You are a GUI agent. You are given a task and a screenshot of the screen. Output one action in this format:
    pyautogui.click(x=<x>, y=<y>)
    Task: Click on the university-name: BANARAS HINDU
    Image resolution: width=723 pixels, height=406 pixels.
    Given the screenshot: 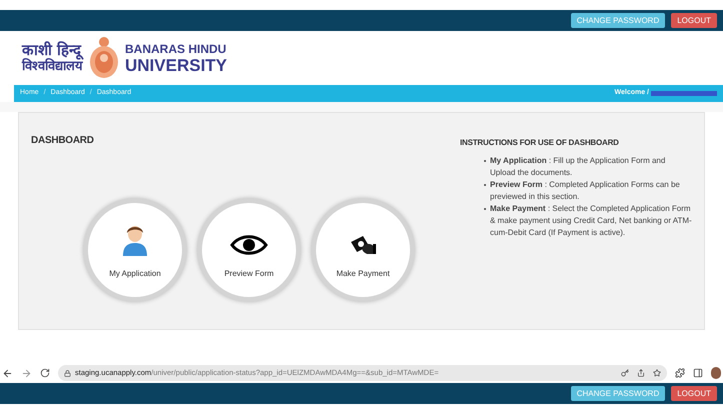 What is the action you would take?
    pyautogui.click(x=176, y=48)
    